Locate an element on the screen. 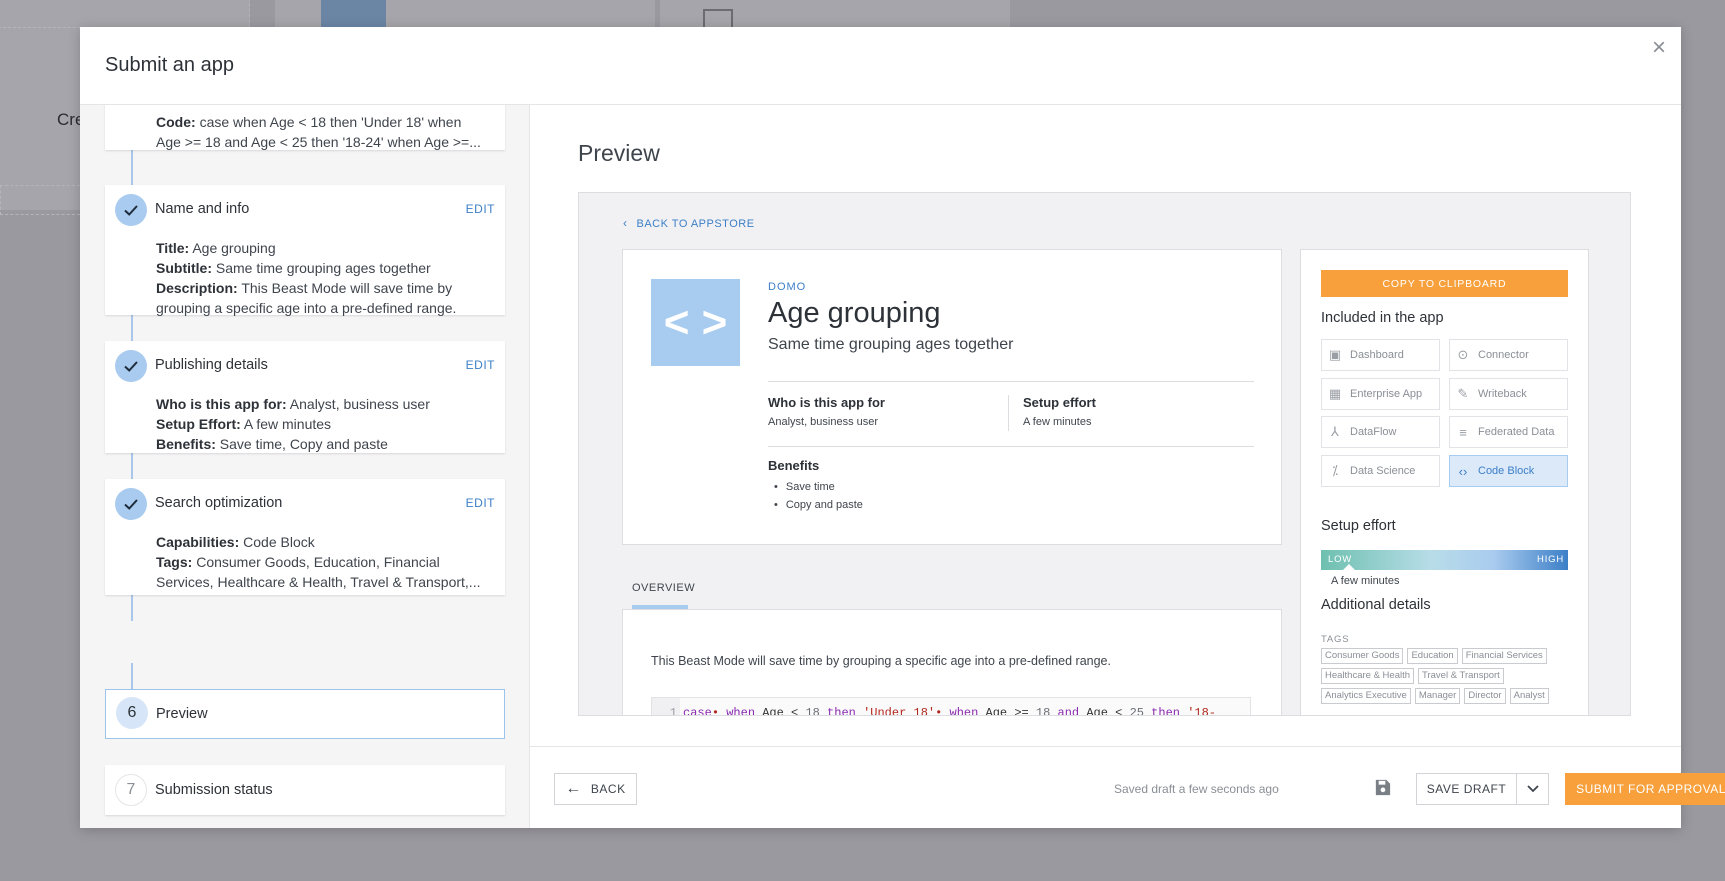 This screenshot has height=881, width=1725. step-title: Name and info is located at coordinates (202, 209).